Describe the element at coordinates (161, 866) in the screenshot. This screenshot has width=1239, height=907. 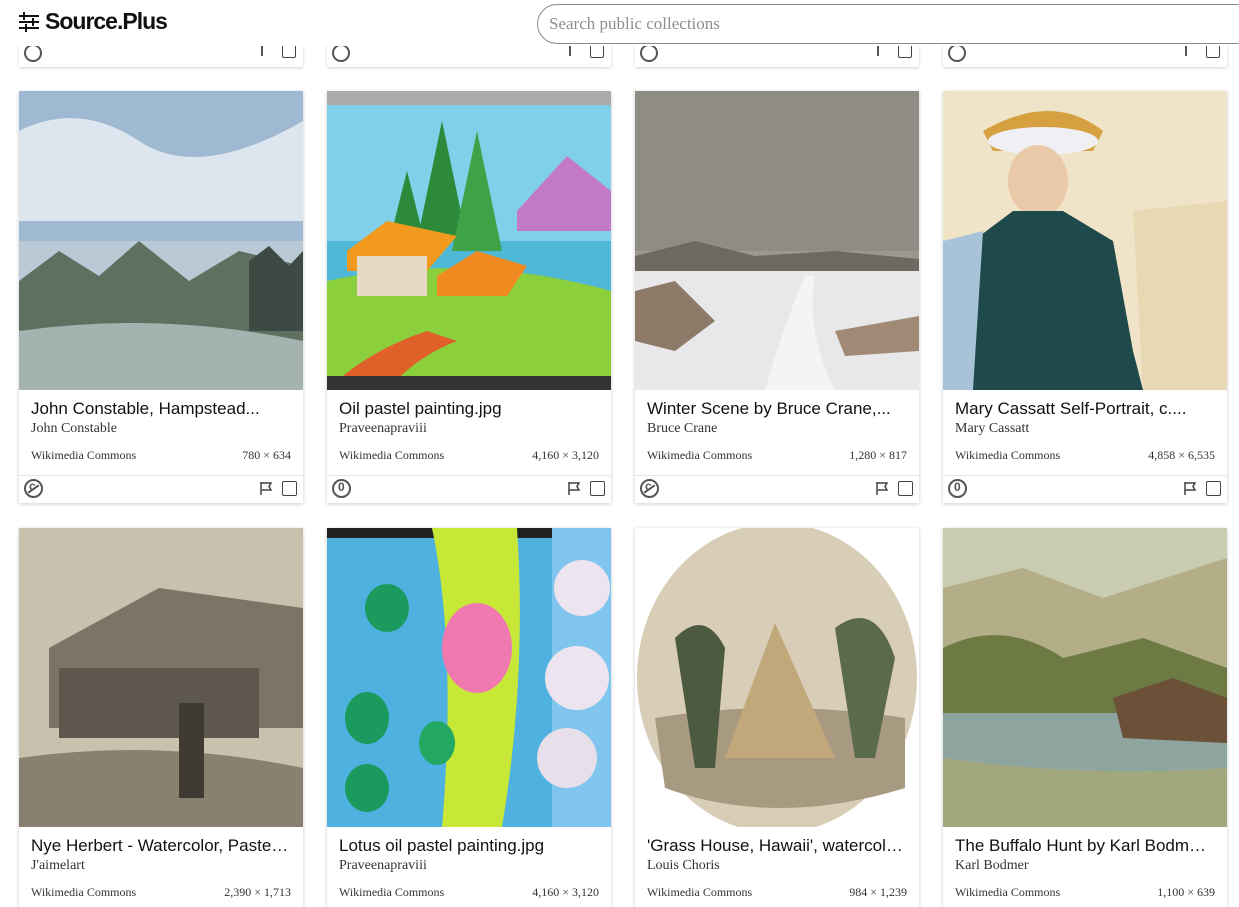
I see `card-author: J'aimelart` at that location.